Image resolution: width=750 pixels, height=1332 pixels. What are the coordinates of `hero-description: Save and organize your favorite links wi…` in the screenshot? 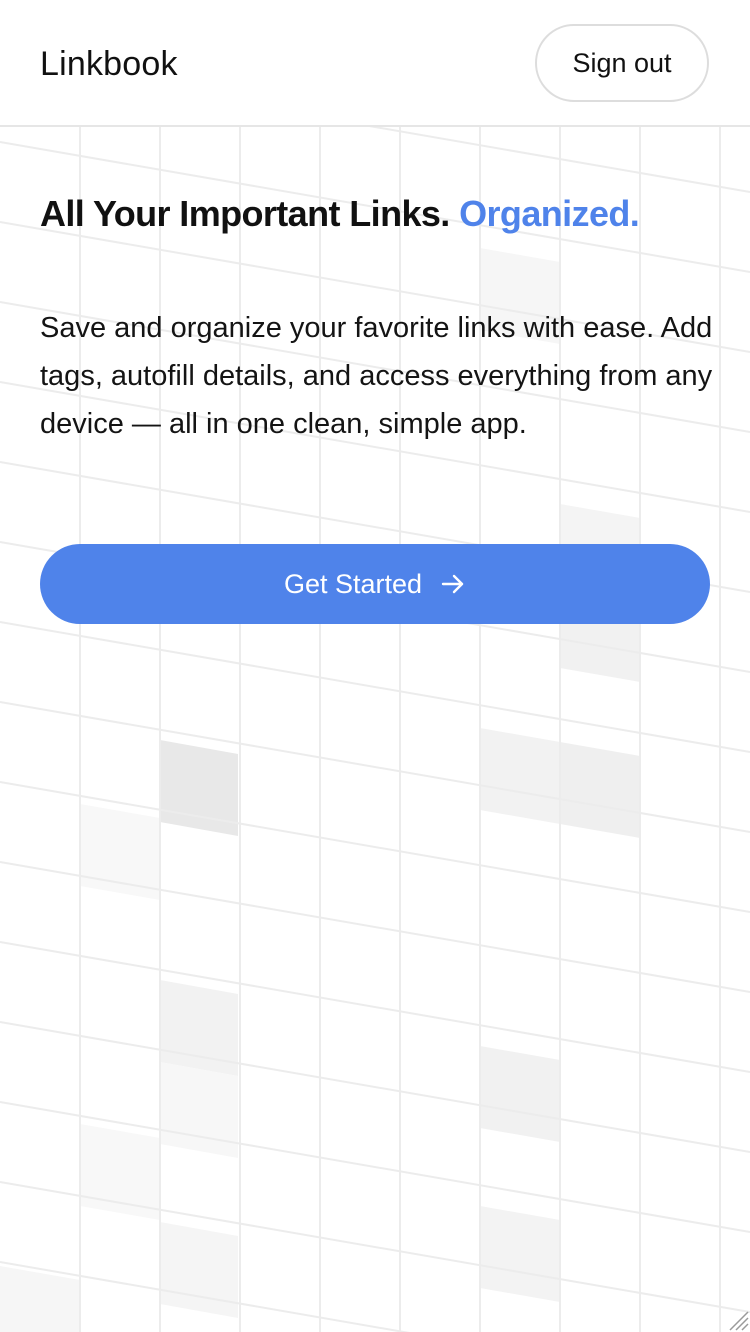 It's located at (376, 376).